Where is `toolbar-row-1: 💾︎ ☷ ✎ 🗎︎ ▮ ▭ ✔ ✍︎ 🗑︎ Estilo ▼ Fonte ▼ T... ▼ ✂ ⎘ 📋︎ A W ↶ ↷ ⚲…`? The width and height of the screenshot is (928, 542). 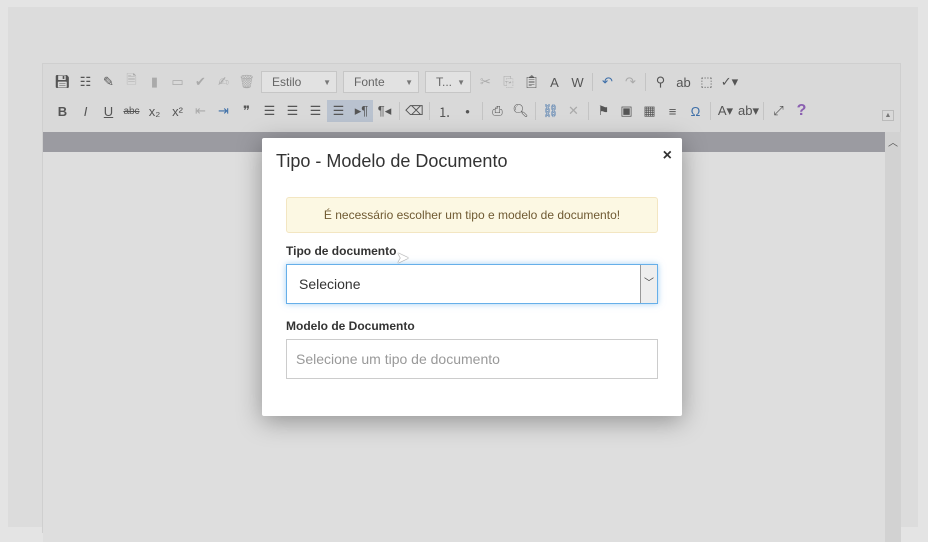
toolbar-row-1: 💾︎ ☷ ✎ 🗎︎ ▮ ▭ ✔ ✍︎ 🗑︎ Estilo ▼ Fonte ▼ T... ▼ ✂ ⎘ 📋︎ A W ↶ ↷ ⚲… is located at coordinates (396, 82).